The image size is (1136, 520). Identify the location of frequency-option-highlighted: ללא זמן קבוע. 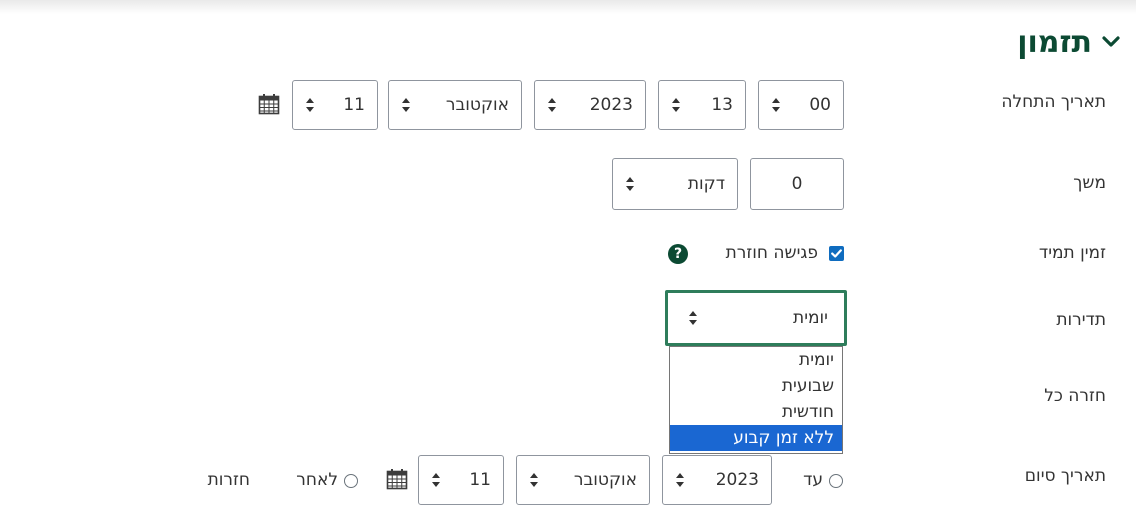
(756, 438).